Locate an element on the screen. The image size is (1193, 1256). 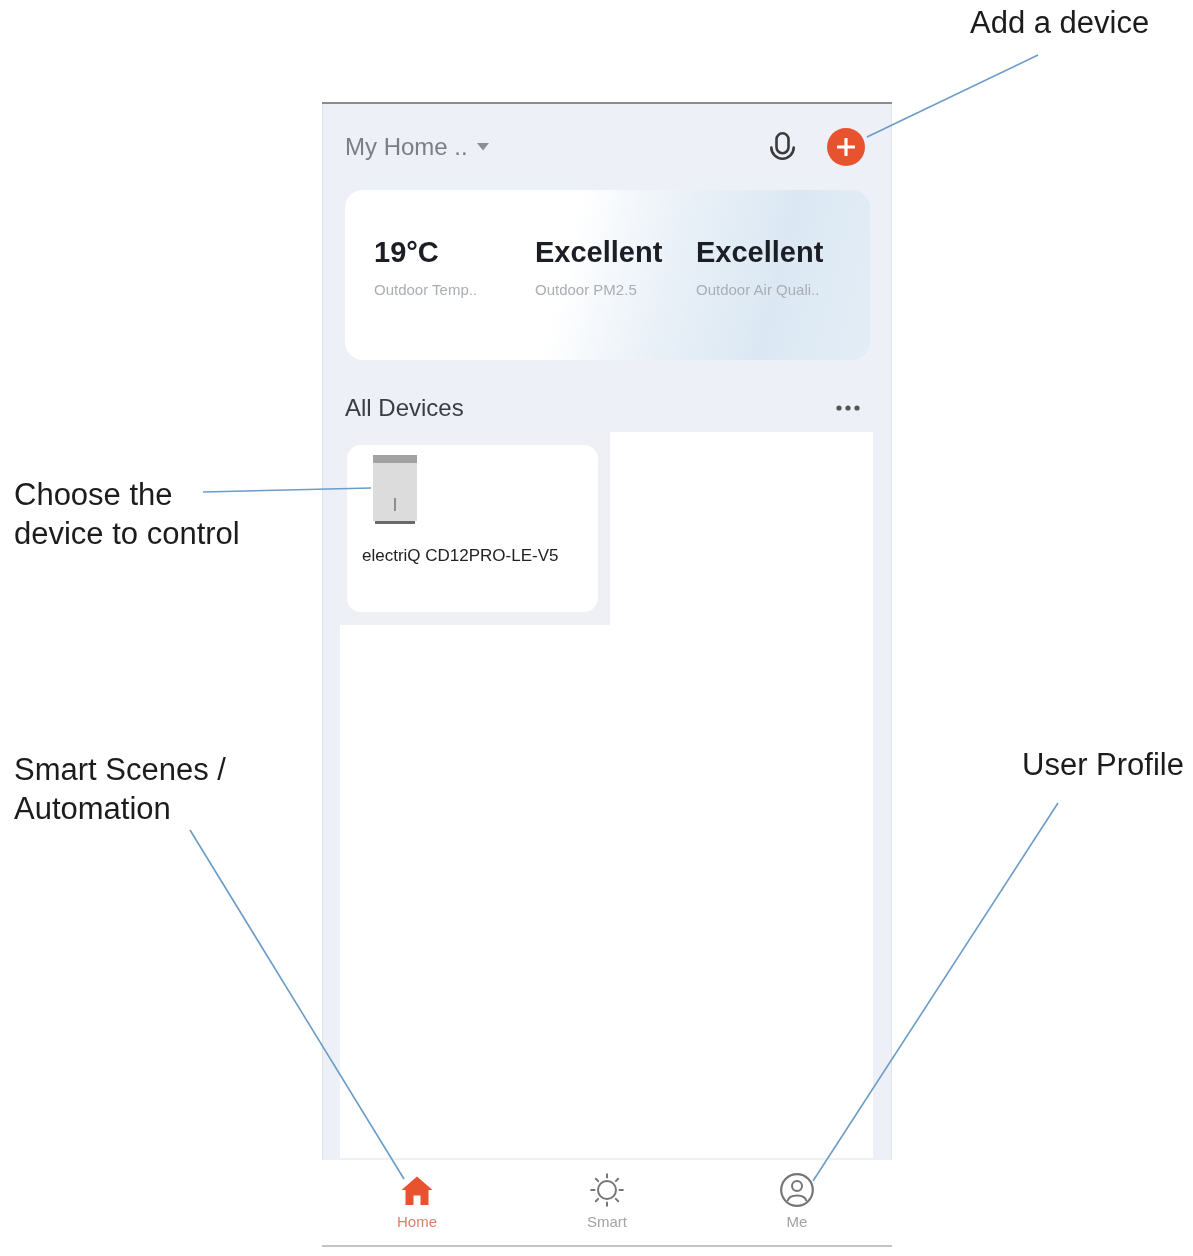
nav-tab: Me is located at coordinates (797, 1205).